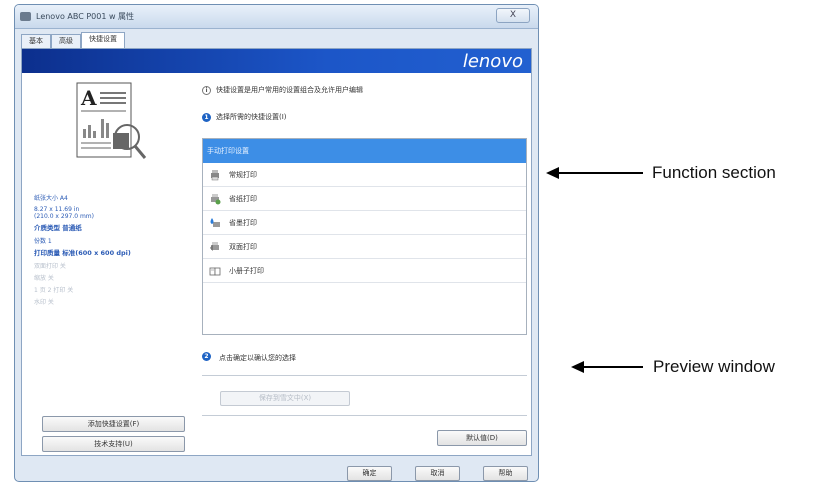  What do you see at coordinates (246, 271) in the screenshot?
I see `list-item-label: 小册子打印` at bounding box center [246, 271].